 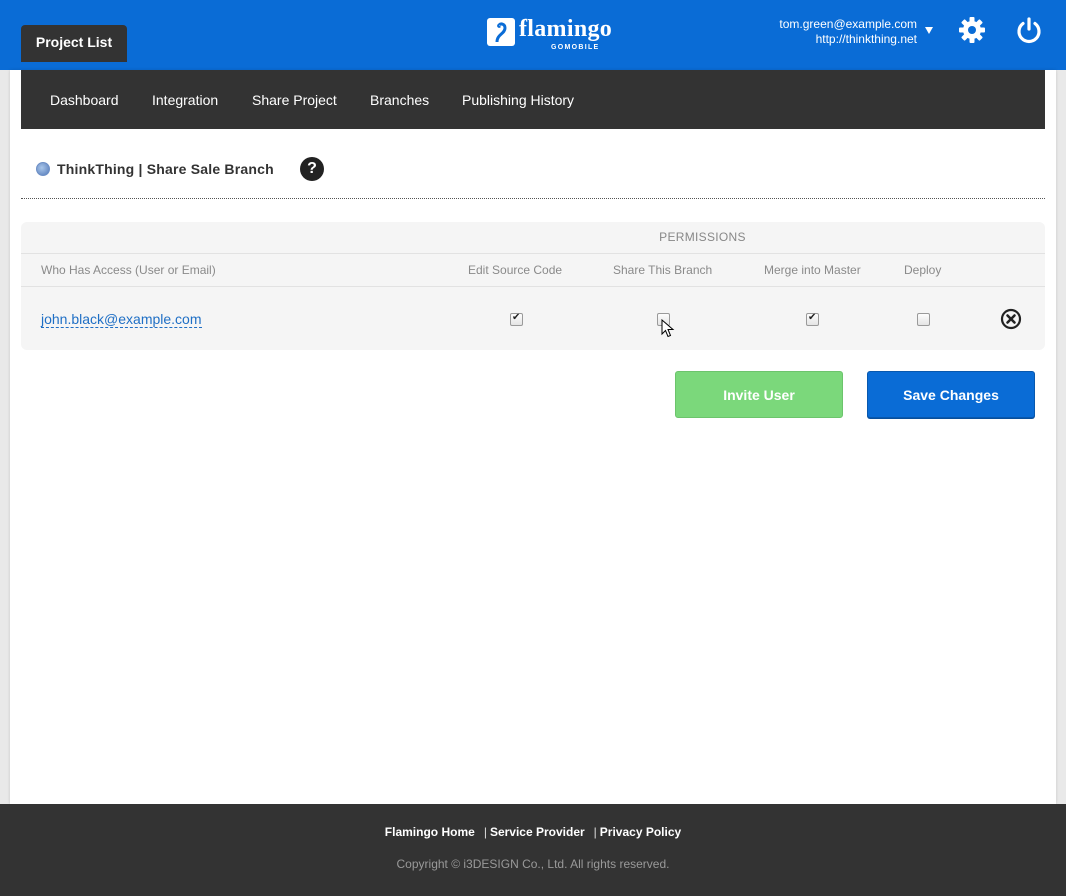 What do you see at coordinates (929, 30) in the screenshot?
I see `caret-down-icon` at bounding box center [929, 30].